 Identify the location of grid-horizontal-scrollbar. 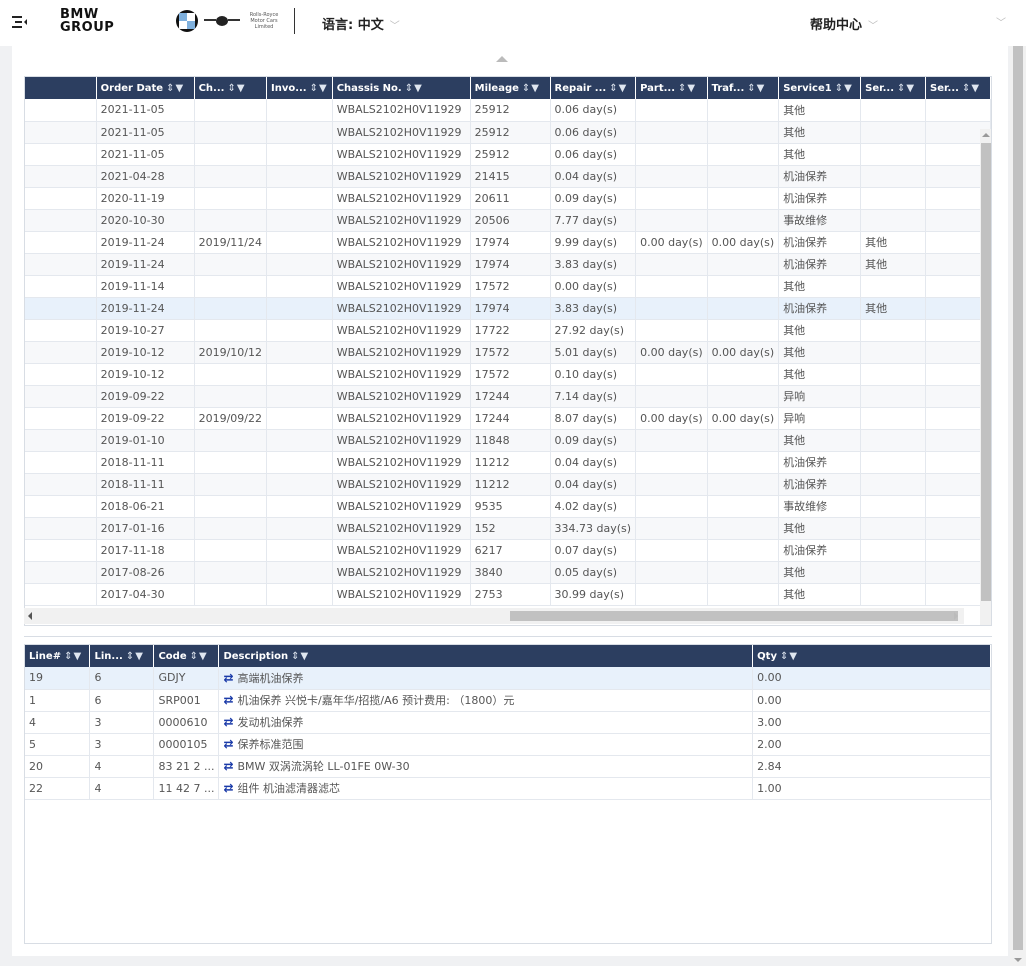
(494, 616).